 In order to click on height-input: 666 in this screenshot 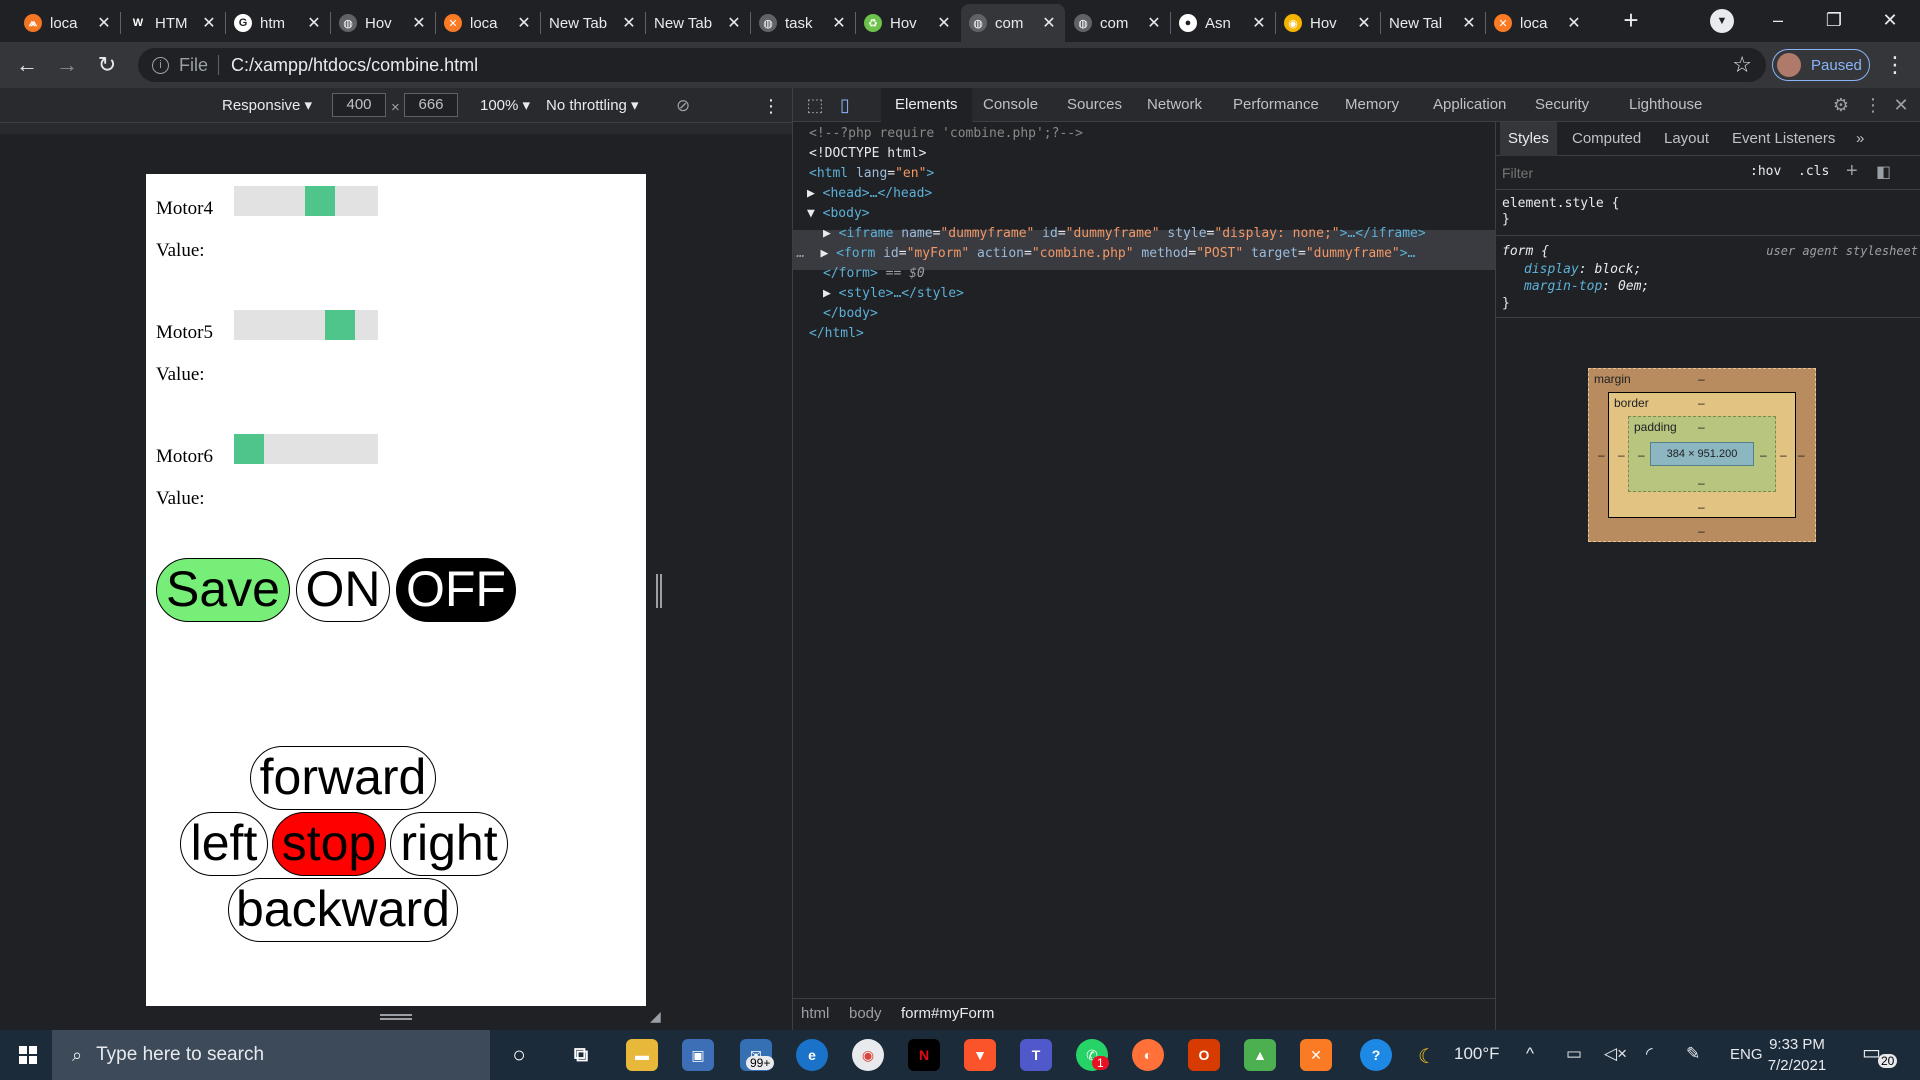, I will do `click(431, 105)`.